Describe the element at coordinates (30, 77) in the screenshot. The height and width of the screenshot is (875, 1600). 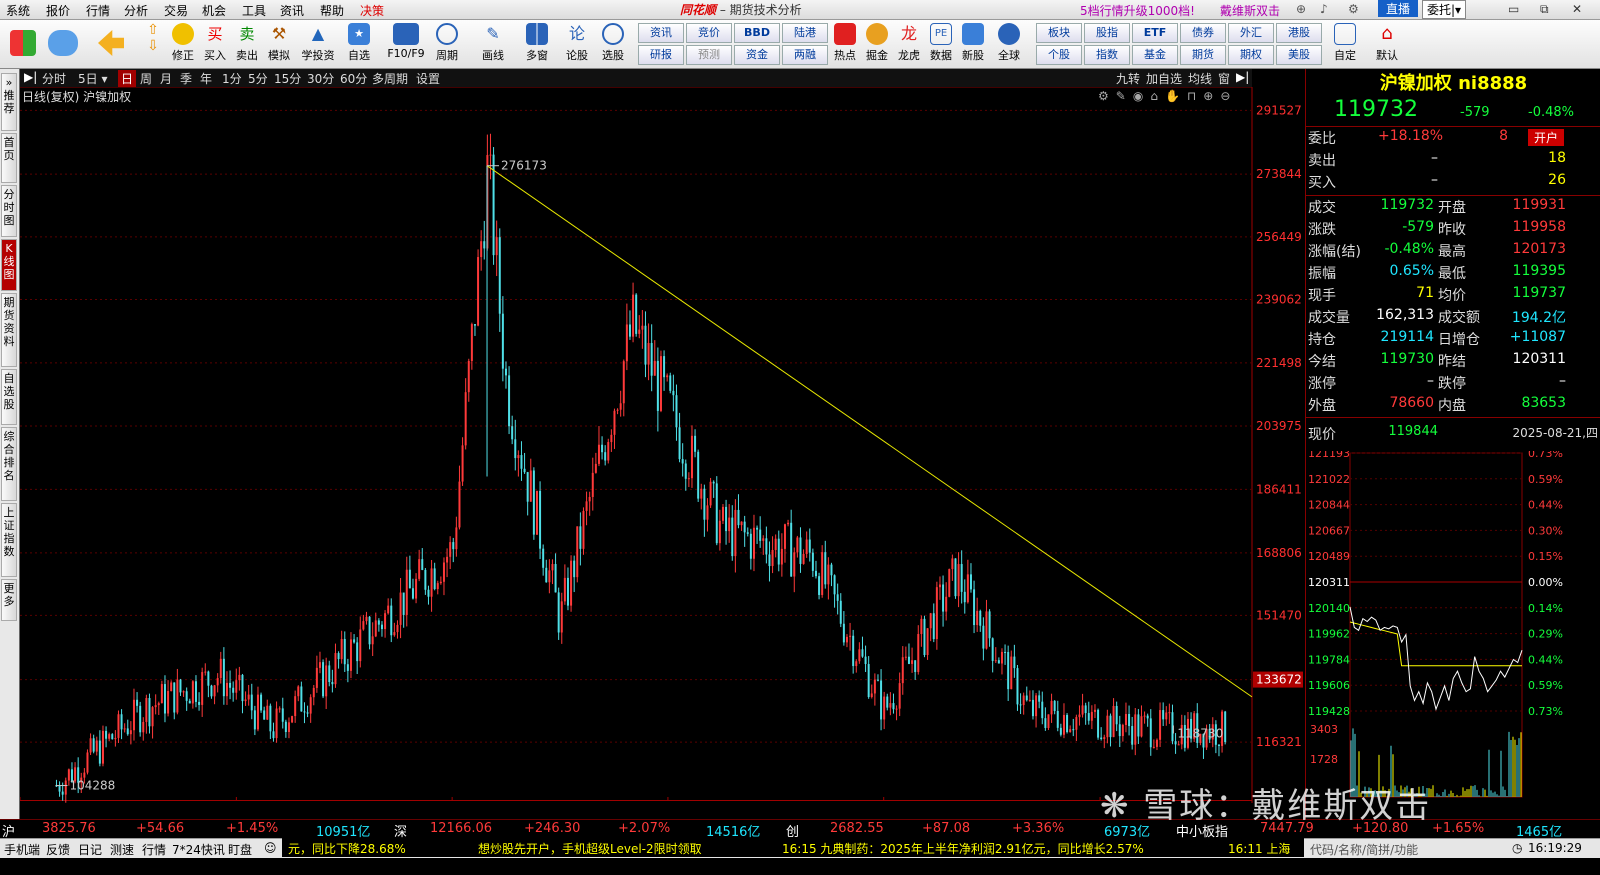
I see `play-icon: ▶|` at that location.